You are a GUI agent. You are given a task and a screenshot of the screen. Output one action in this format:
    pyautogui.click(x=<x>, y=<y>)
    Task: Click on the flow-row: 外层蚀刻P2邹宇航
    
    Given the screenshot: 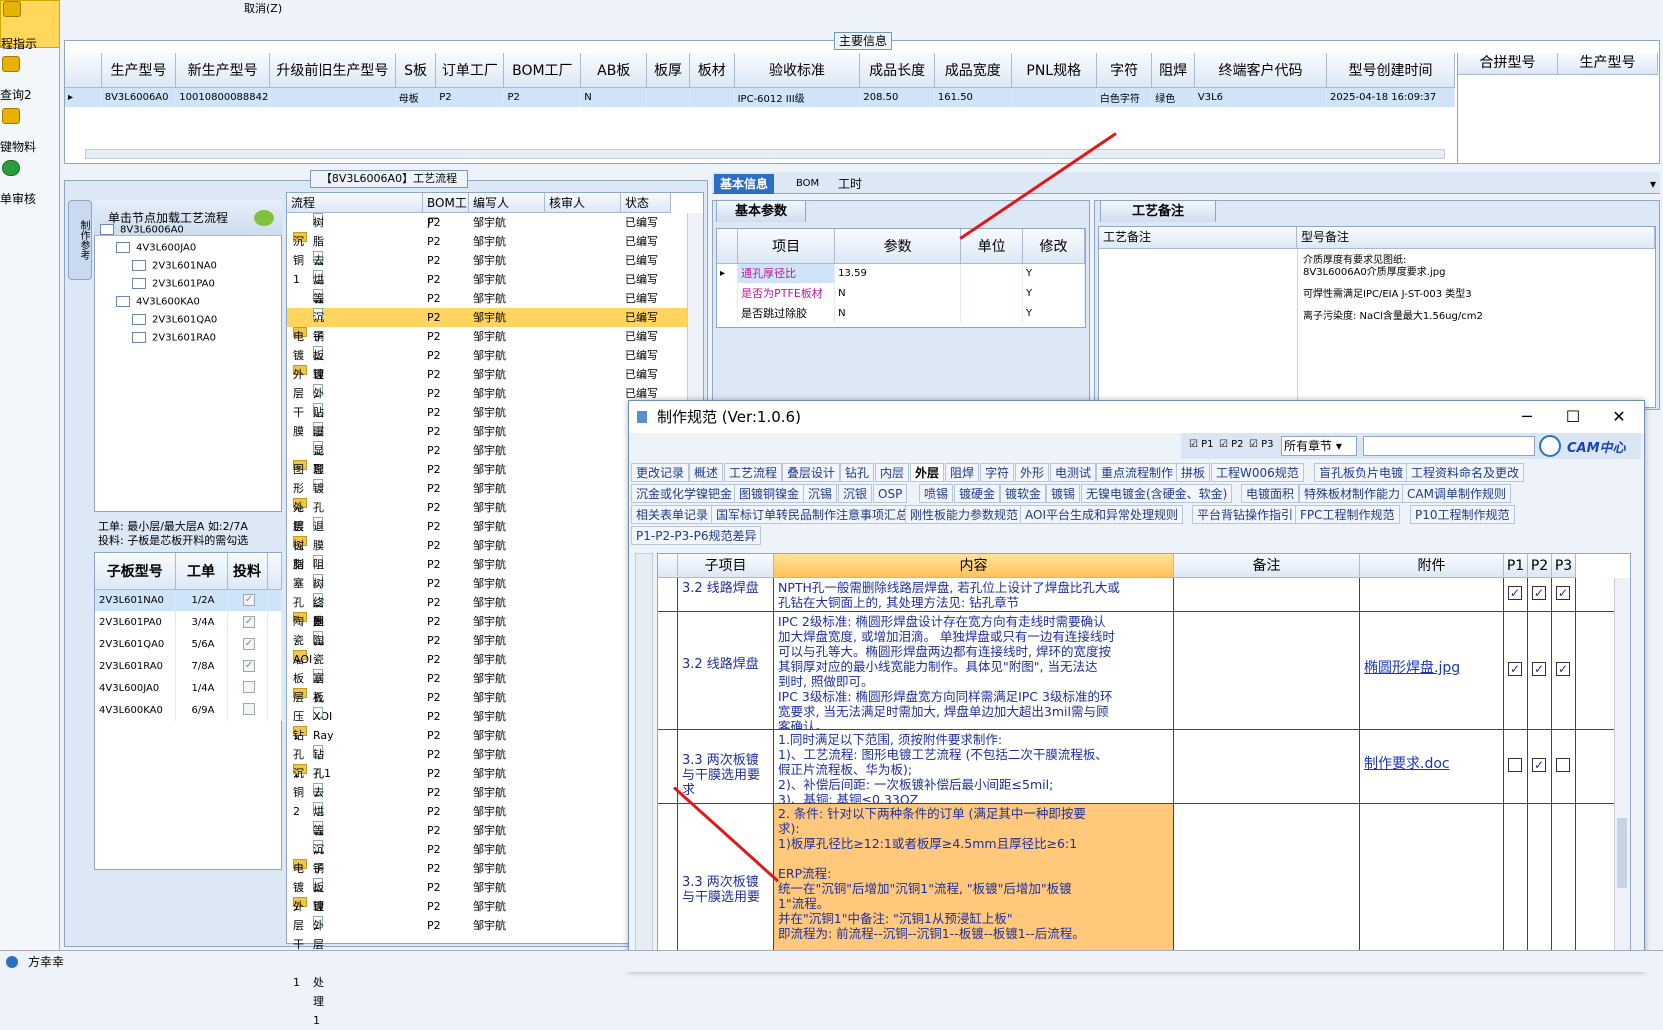 What is the action you would take?
    pyautogui.click(x=487, y=534)
    